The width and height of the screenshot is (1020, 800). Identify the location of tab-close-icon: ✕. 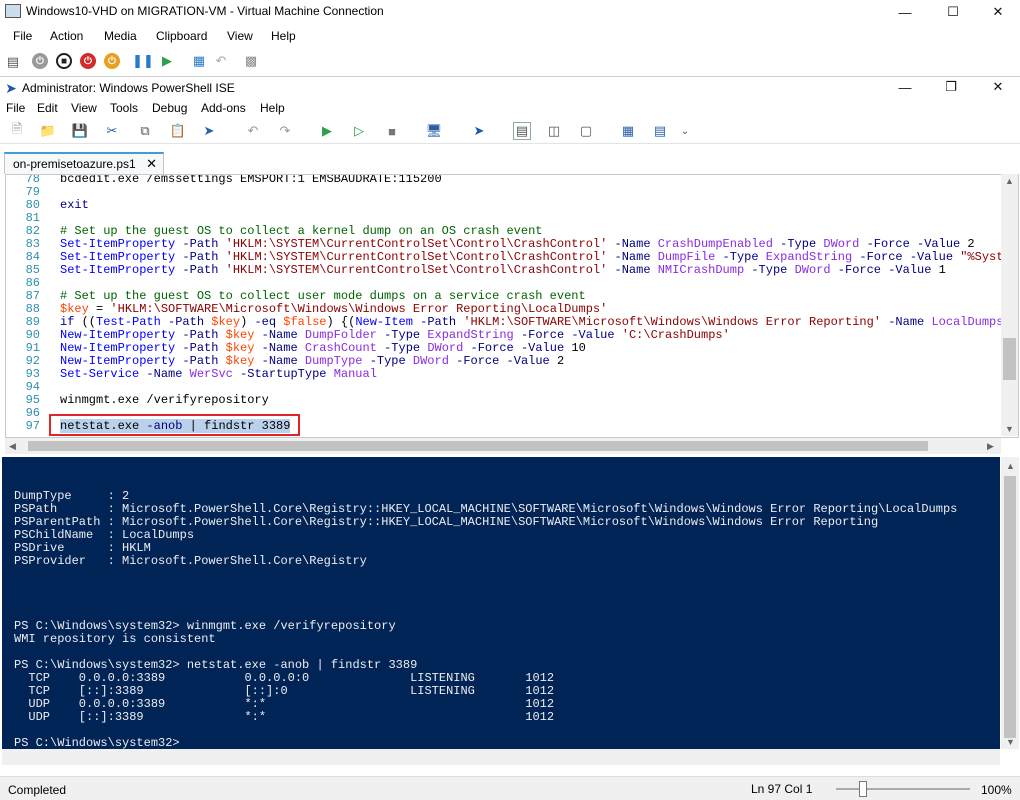
(151, 164).